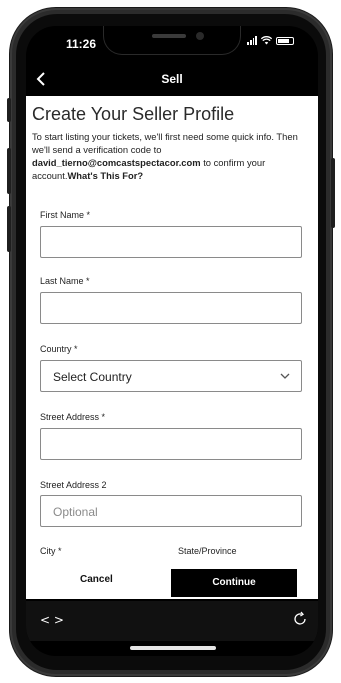 The height and width of the screenshot is (683, 341). I want to click on last-name-label: Last Name *, so click(65, 281).